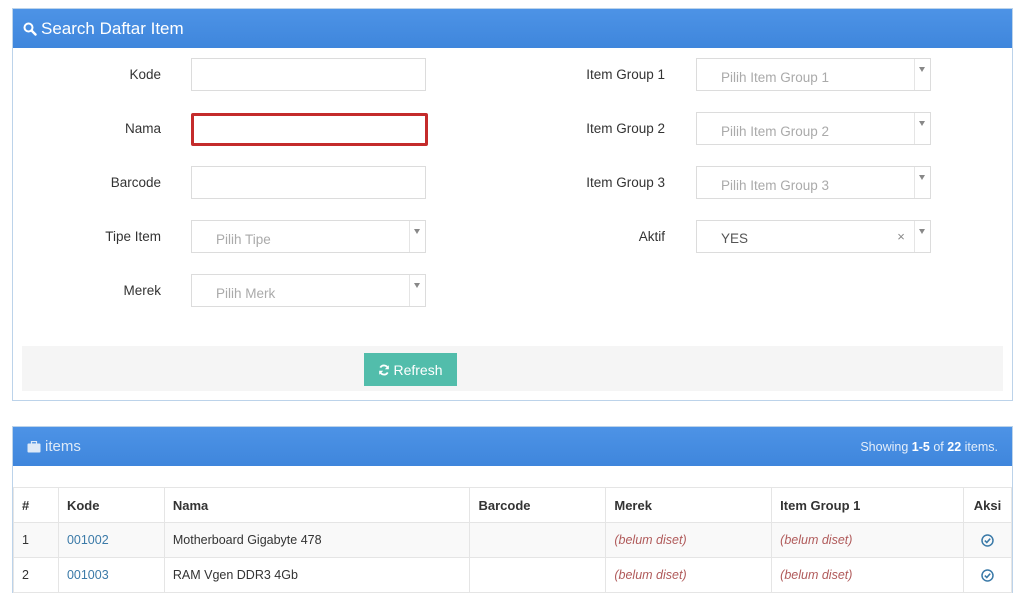  I want to click on search-icon, so click(30, 29).